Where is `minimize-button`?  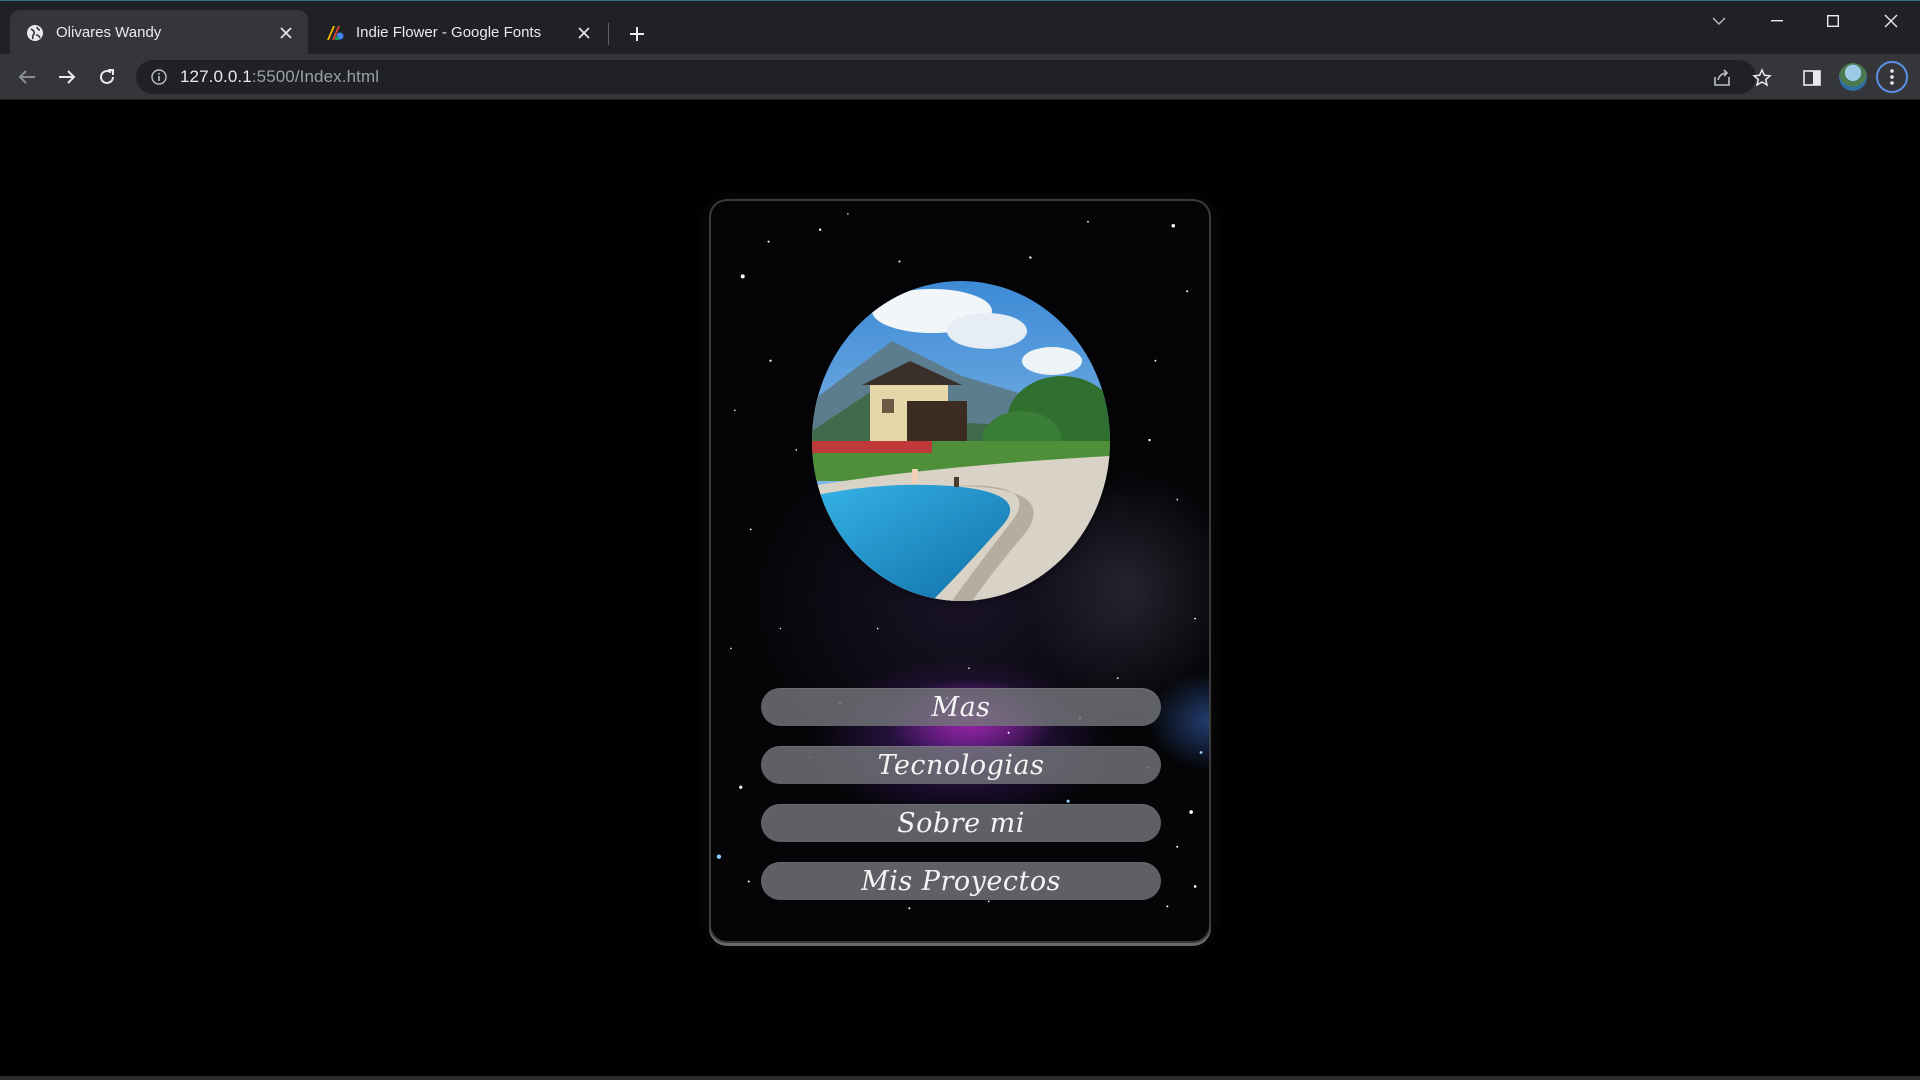
minimize-button is located at coordinates (1777, 21).